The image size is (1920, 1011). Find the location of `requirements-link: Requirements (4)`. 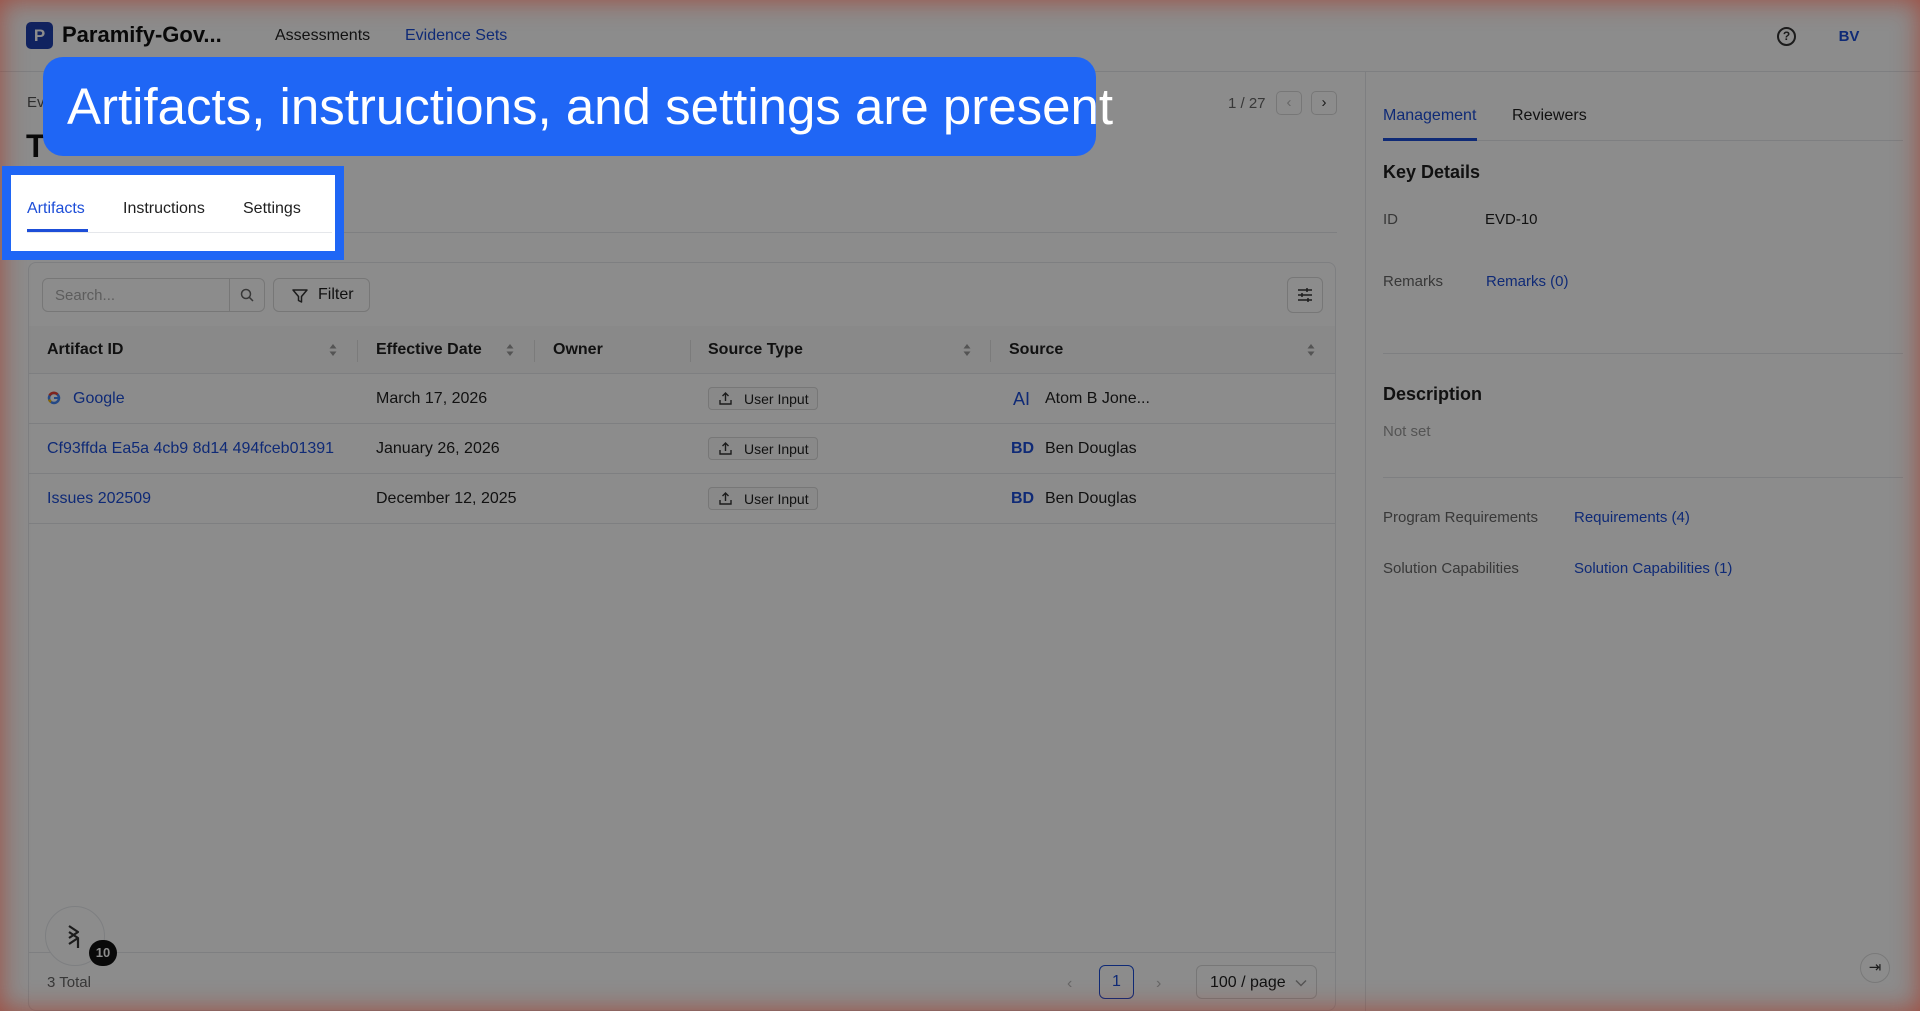

requirements-link: Requirements (4) is located at coordinates (1632, 517).